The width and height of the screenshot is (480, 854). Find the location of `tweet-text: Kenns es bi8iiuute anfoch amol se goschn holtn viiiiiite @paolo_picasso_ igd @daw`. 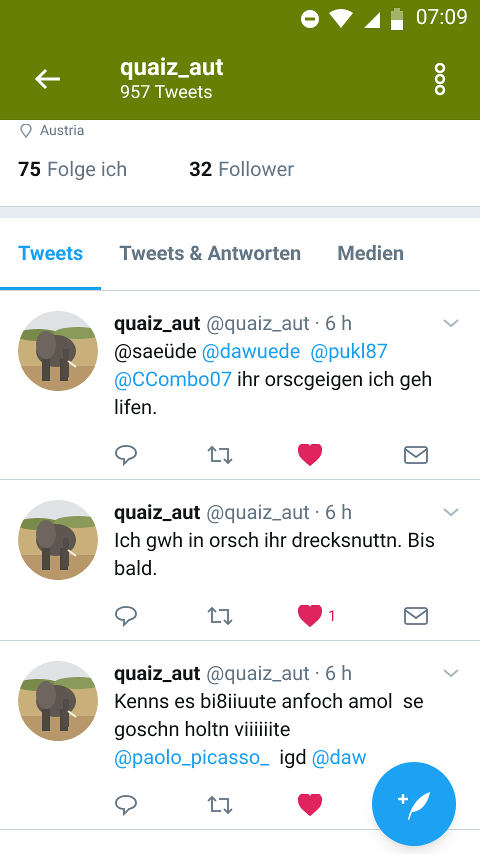

tweet-text: Kenns es bi8iiuute anfoch amol se goschn holtn viiiiiite @paolo_picasso_ igd @daw is located at coordinates (269, 729).